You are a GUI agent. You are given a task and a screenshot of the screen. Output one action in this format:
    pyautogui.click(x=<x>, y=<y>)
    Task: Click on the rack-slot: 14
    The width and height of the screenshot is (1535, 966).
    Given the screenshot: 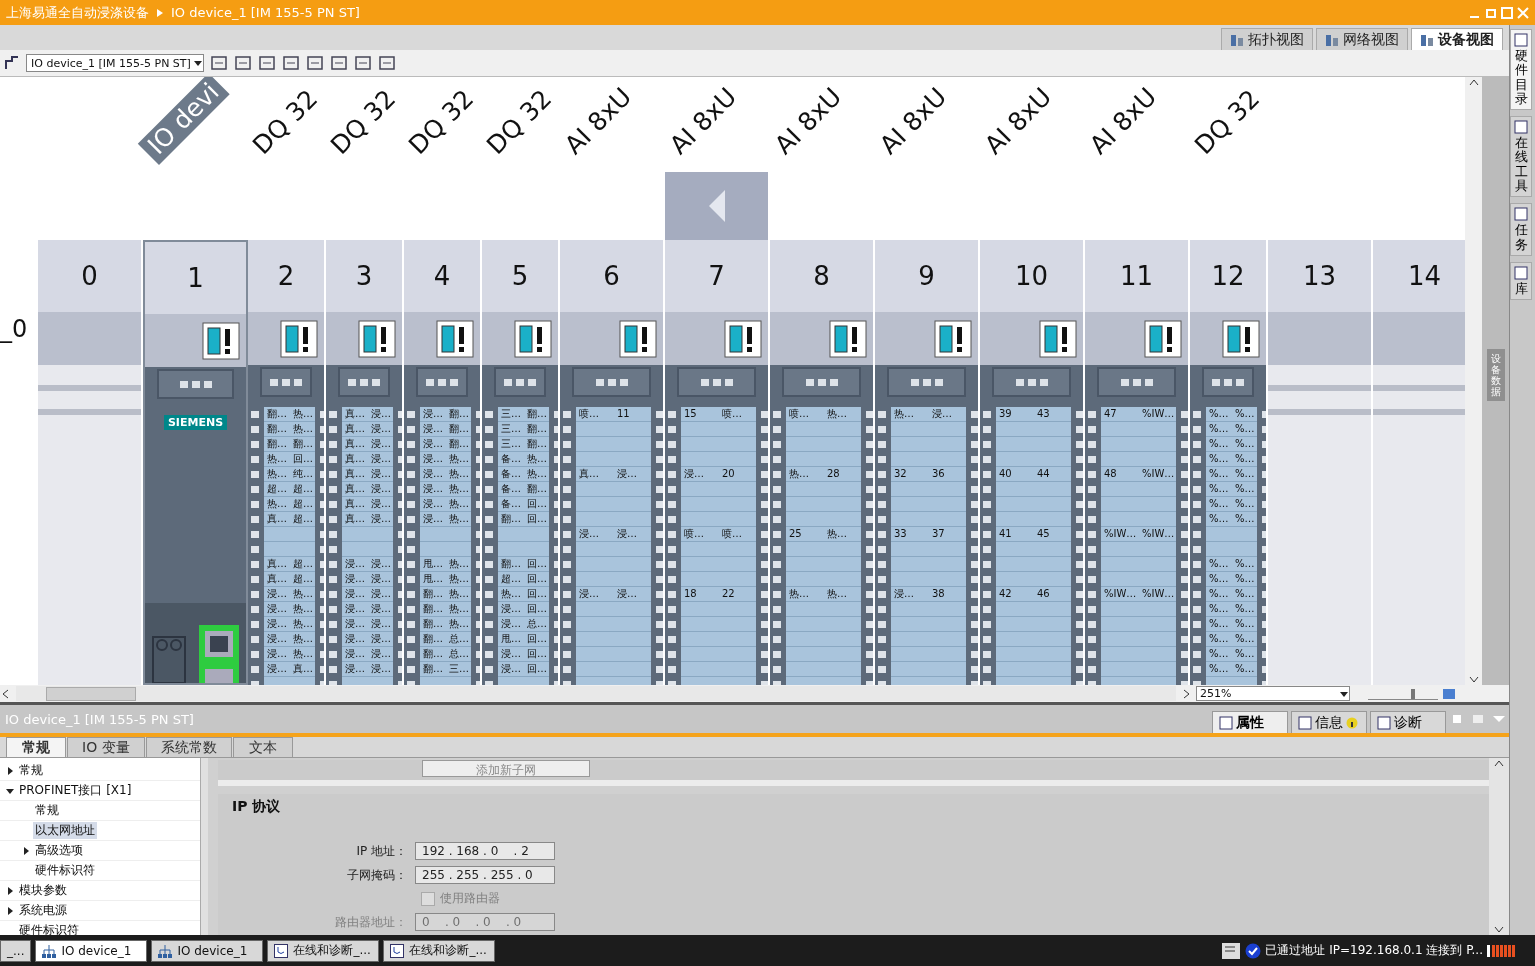 What is the action you would take?
    pyautogui.click(x=1419, y=462)
    